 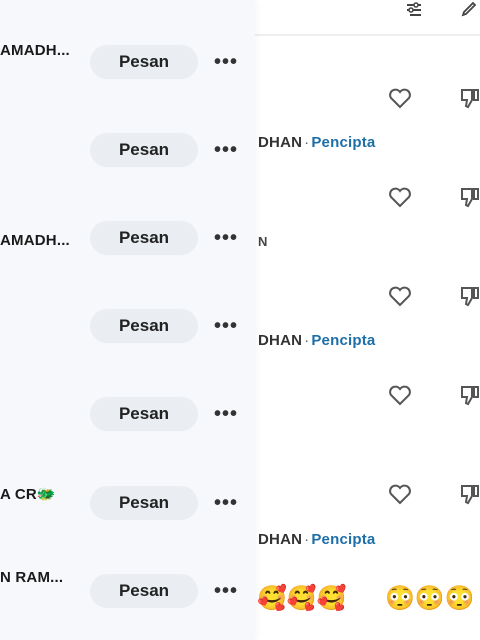 What do you see at coordinates (430, 598) in the screenshot?
I see `emoji-reactions: 😳😳😳` at bounding box center [430, 598].